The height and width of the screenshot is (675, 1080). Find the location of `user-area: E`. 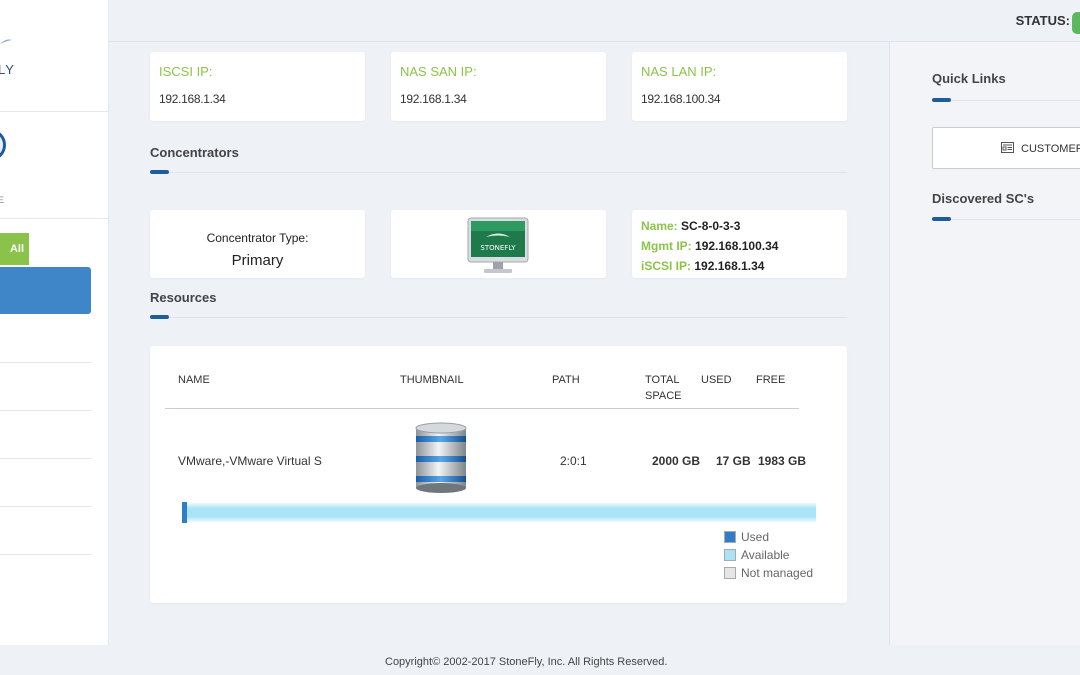

user-area: E is located at coordinates (54, 166).